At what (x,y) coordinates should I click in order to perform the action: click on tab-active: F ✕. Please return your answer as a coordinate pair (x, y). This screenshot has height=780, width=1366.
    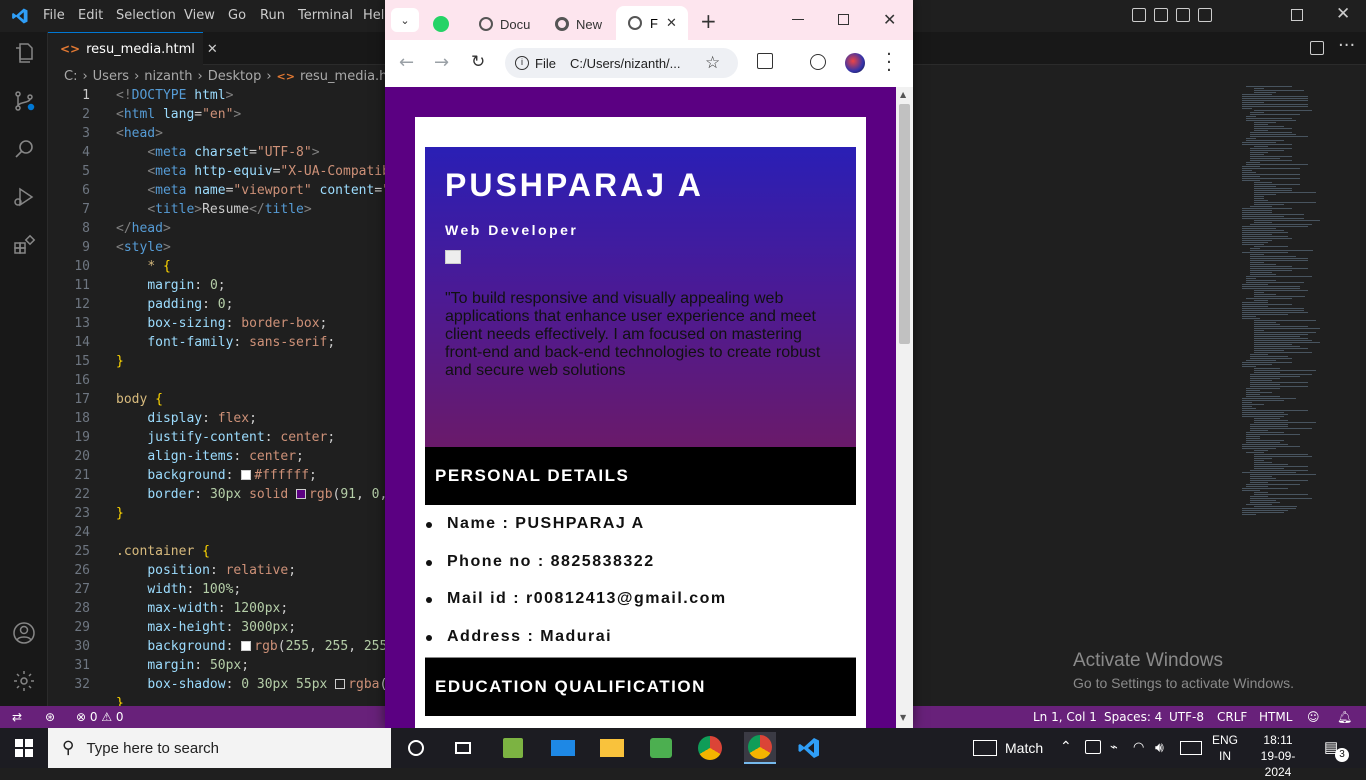
    Looking at the image, I should click on (652, 23).